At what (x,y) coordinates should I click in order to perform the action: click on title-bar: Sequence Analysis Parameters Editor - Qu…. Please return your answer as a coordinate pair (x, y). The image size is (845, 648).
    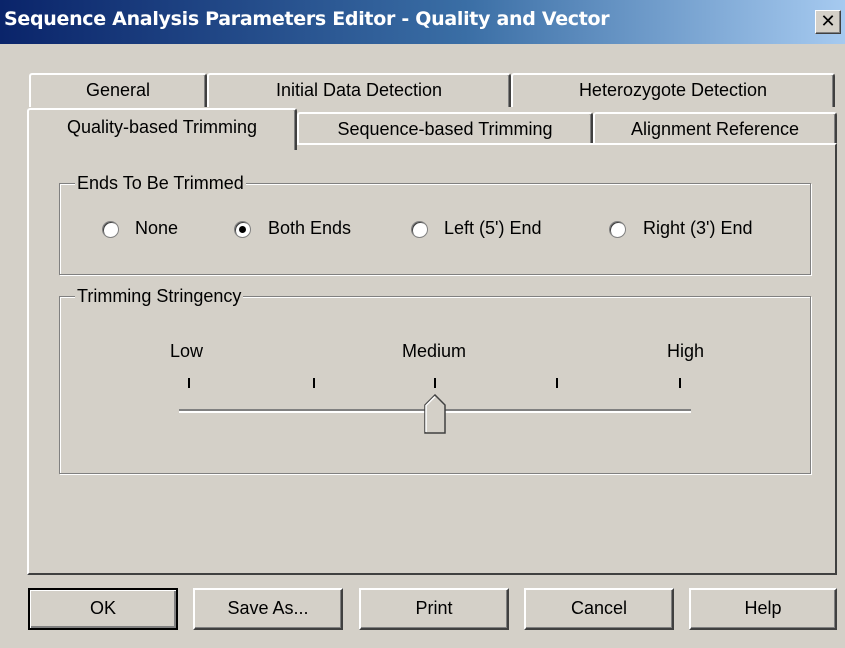
    Looking at the image, I should click on (422, 22).